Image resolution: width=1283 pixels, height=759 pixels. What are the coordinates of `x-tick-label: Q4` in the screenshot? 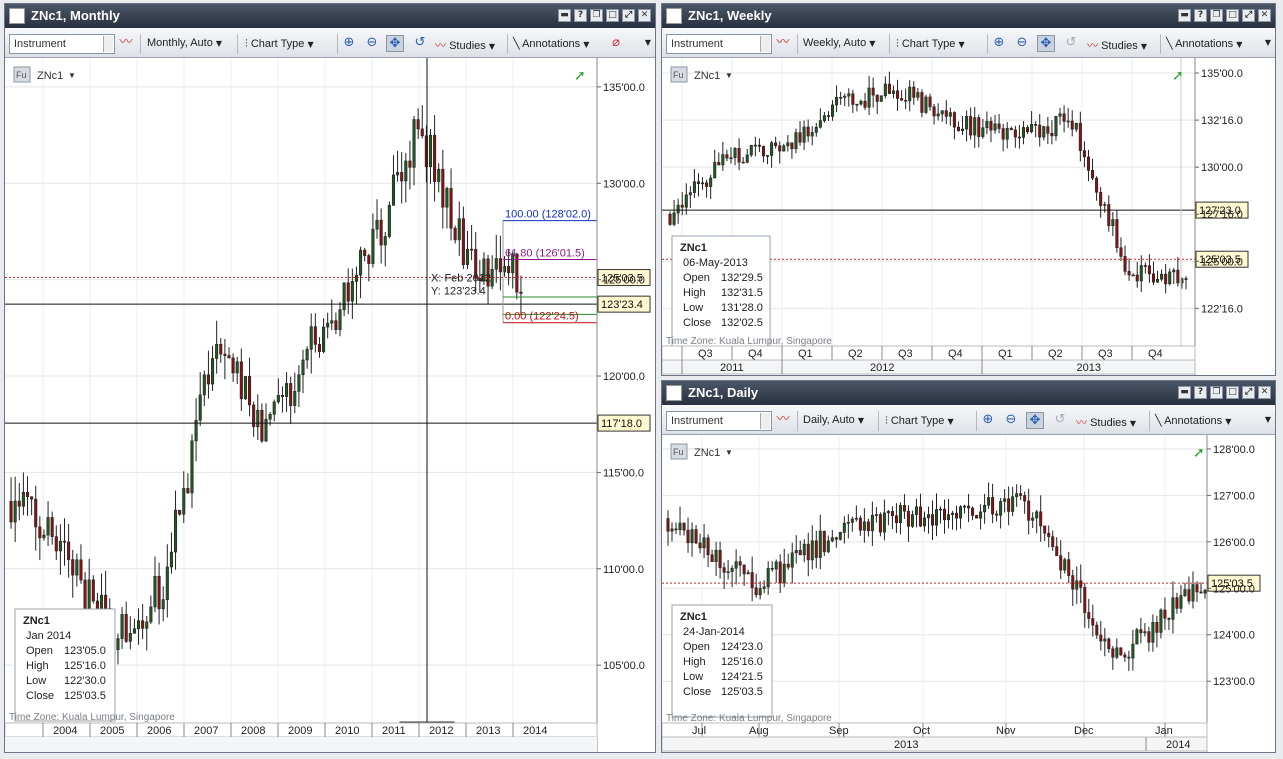 It's located at (955, 354).